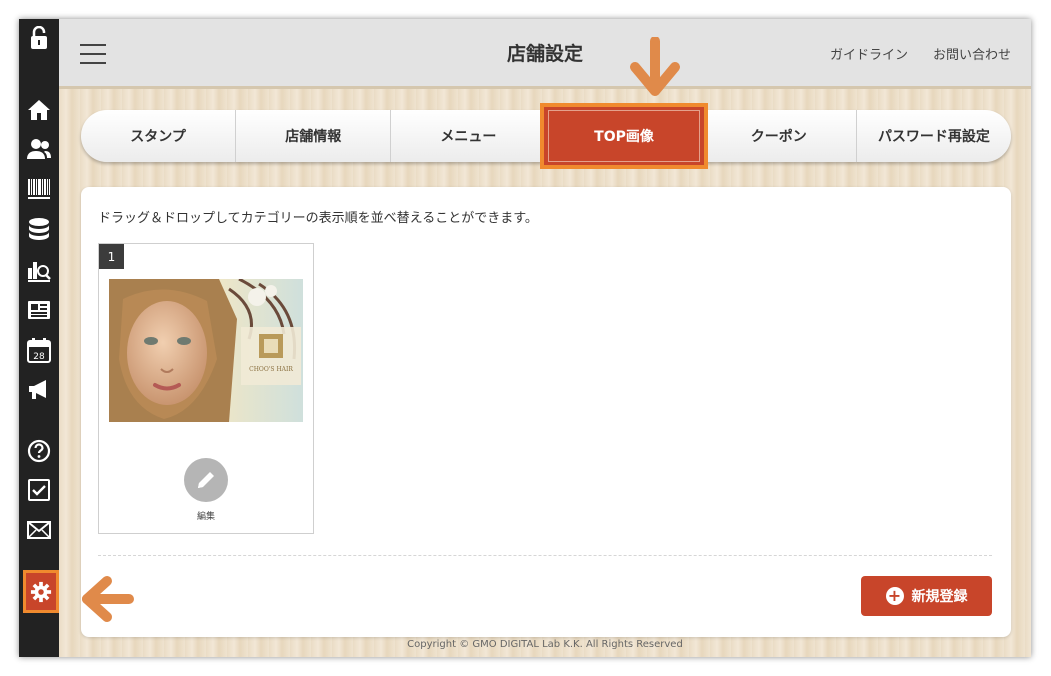 The image size is (1051, 676). Describe the element at coordinates (205, 517) in the screenshot. I see `edit-label: 編集` at that location.